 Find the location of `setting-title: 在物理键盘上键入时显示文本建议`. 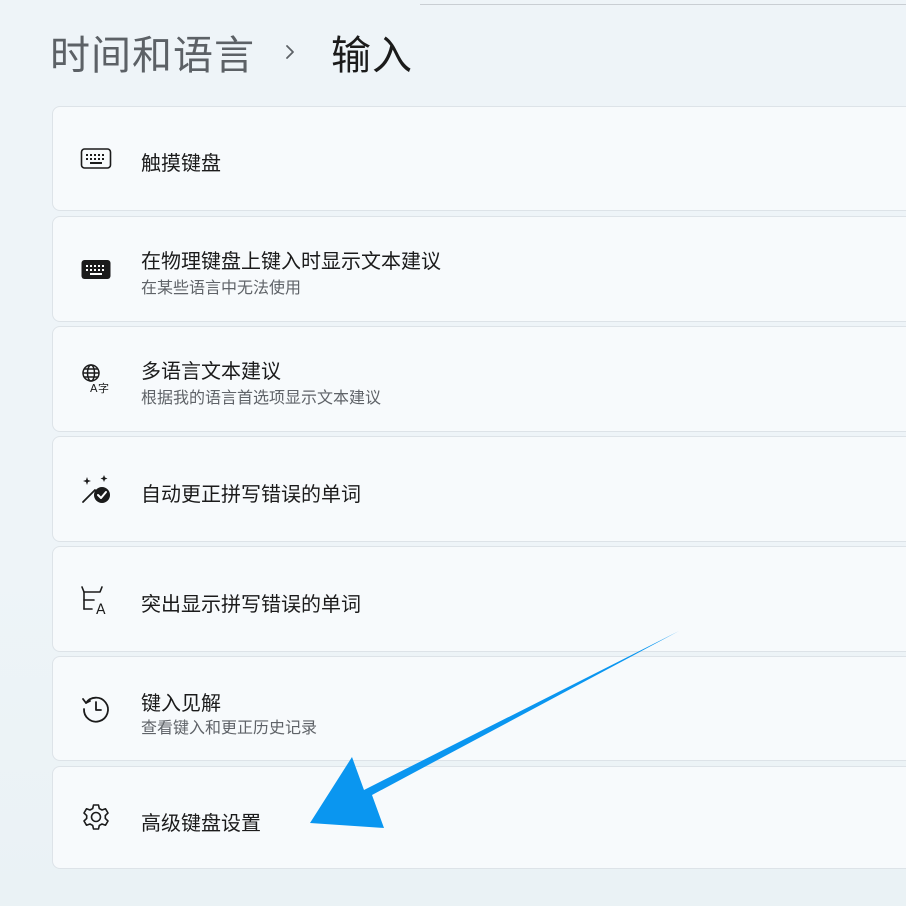

setting-title: 在物理键盘上键入时显示文本建议 is located at coordinates (291, 261).